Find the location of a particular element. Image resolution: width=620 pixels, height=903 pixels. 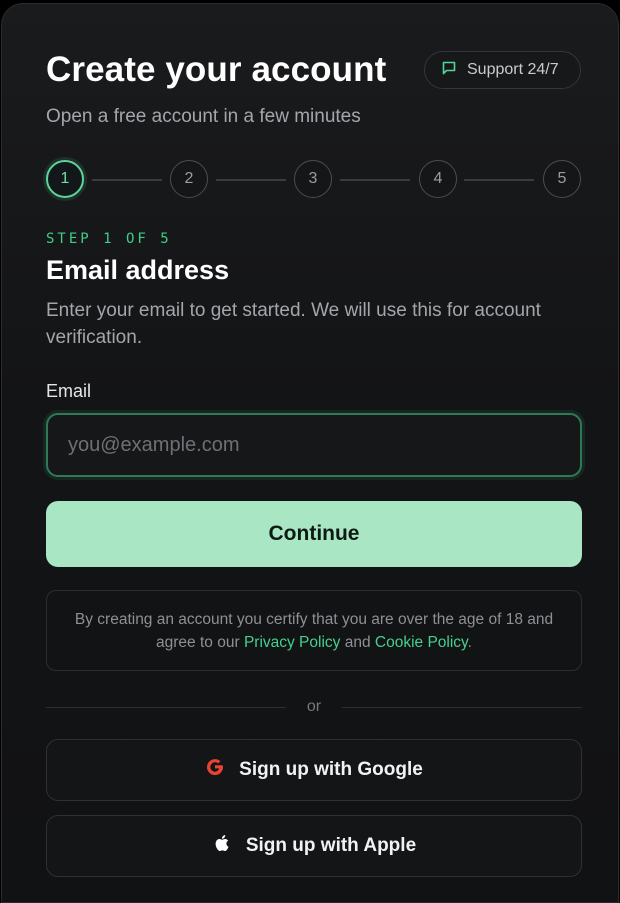

step-1: 1 is located at coordinates (65, 179).